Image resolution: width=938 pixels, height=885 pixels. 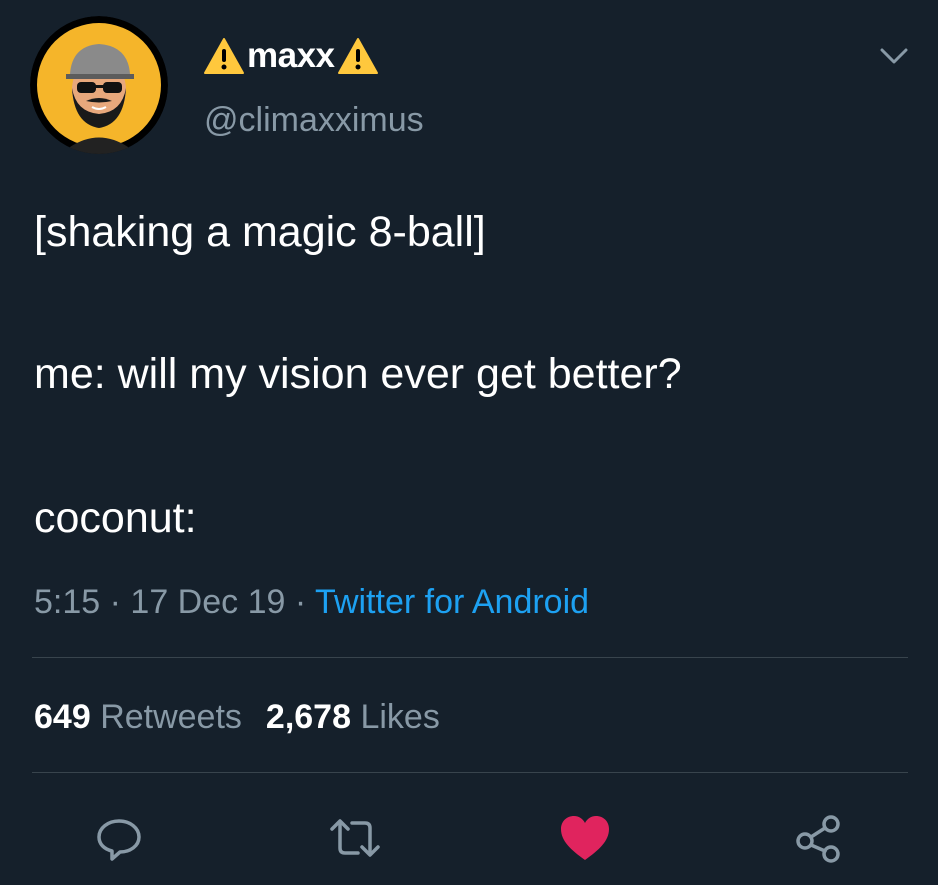 I want to click on share-icon, so click(x=819, y=838).